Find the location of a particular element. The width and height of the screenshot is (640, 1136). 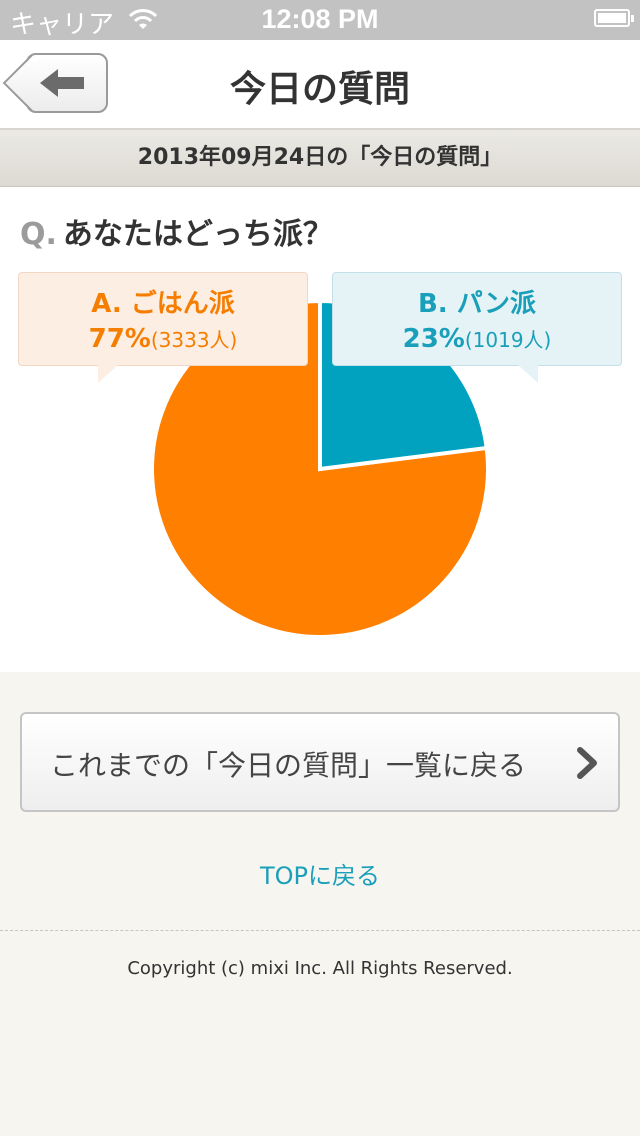

answer-b-bubble-tail is located at coordinates (528, 374).